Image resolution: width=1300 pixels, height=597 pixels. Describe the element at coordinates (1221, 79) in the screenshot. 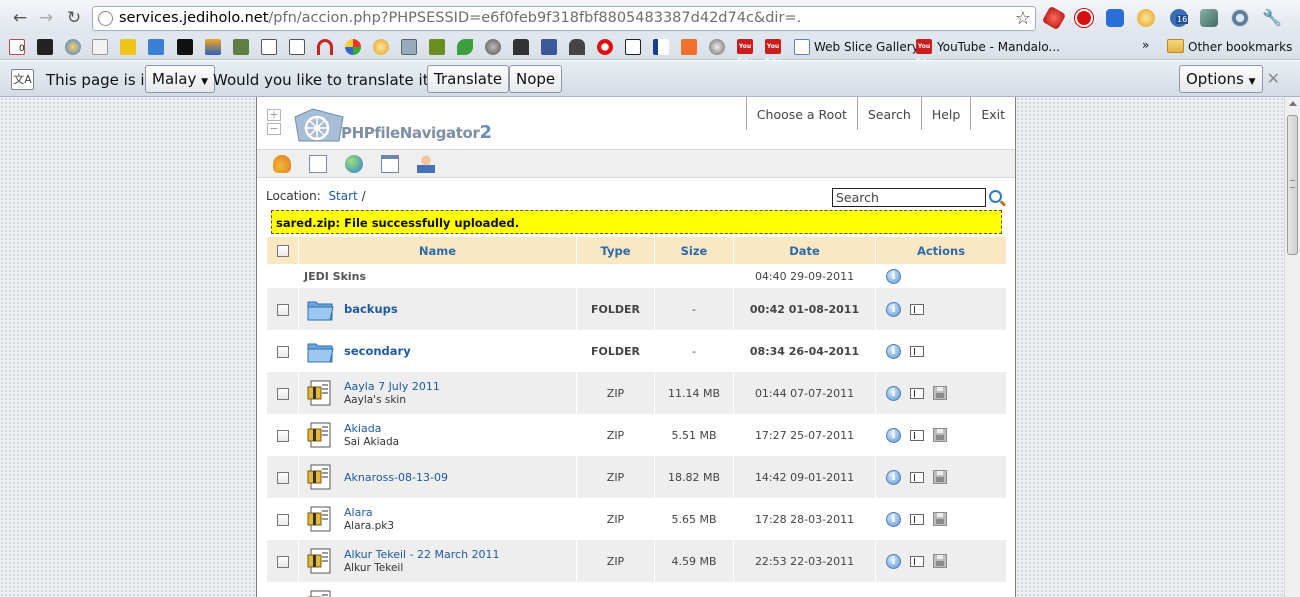

I see `options-button: Options ▼` at that location.